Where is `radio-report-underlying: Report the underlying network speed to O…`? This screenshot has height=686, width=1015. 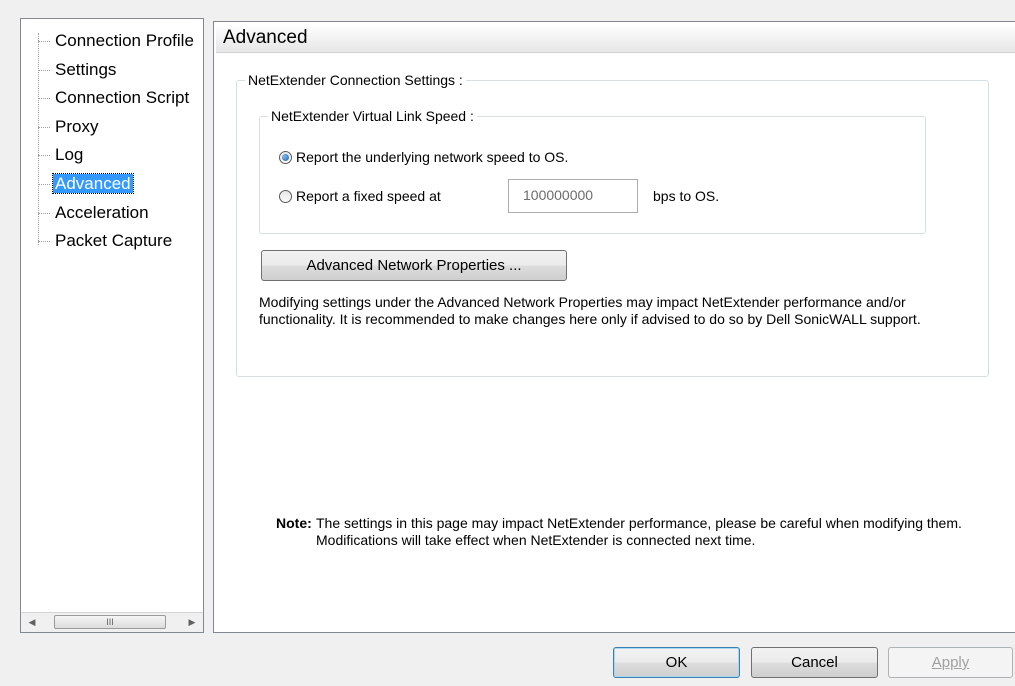
radio-report-underlying: Report the underlying network speed to O… is located at coordinates (423, 157).